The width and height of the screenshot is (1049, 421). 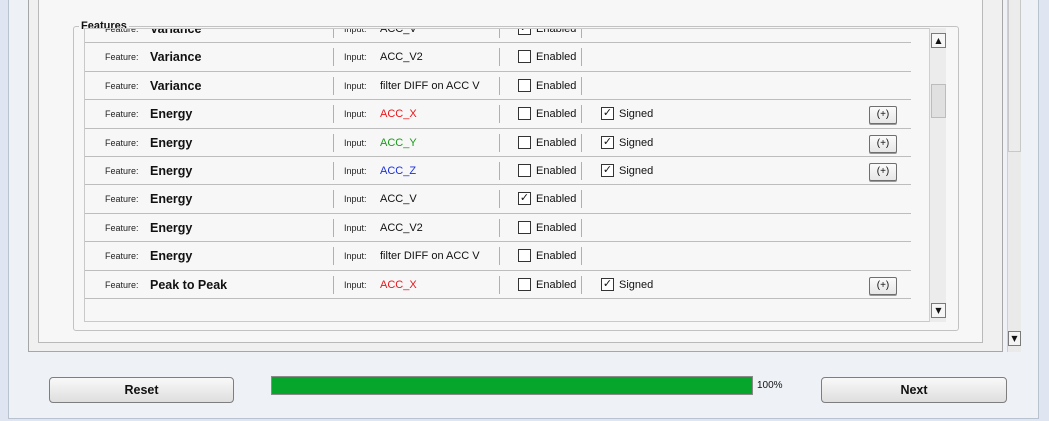 What do you see at coordinates (498, 310) in the screenshot?
I see `feature-row-partial` at bounding box center [498, 310].